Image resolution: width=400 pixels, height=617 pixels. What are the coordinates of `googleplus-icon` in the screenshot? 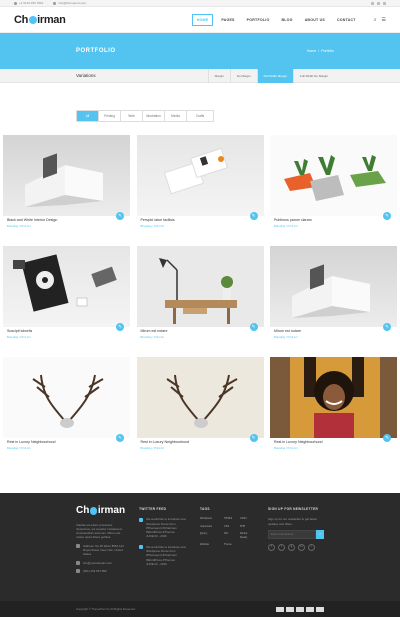 It's located at (384, 3).